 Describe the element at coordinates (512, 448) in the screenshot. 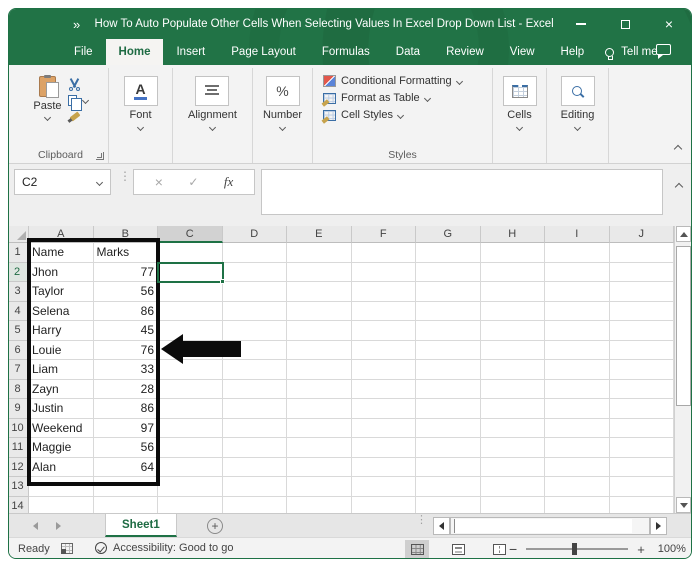

I see `cell-H11` at that location.